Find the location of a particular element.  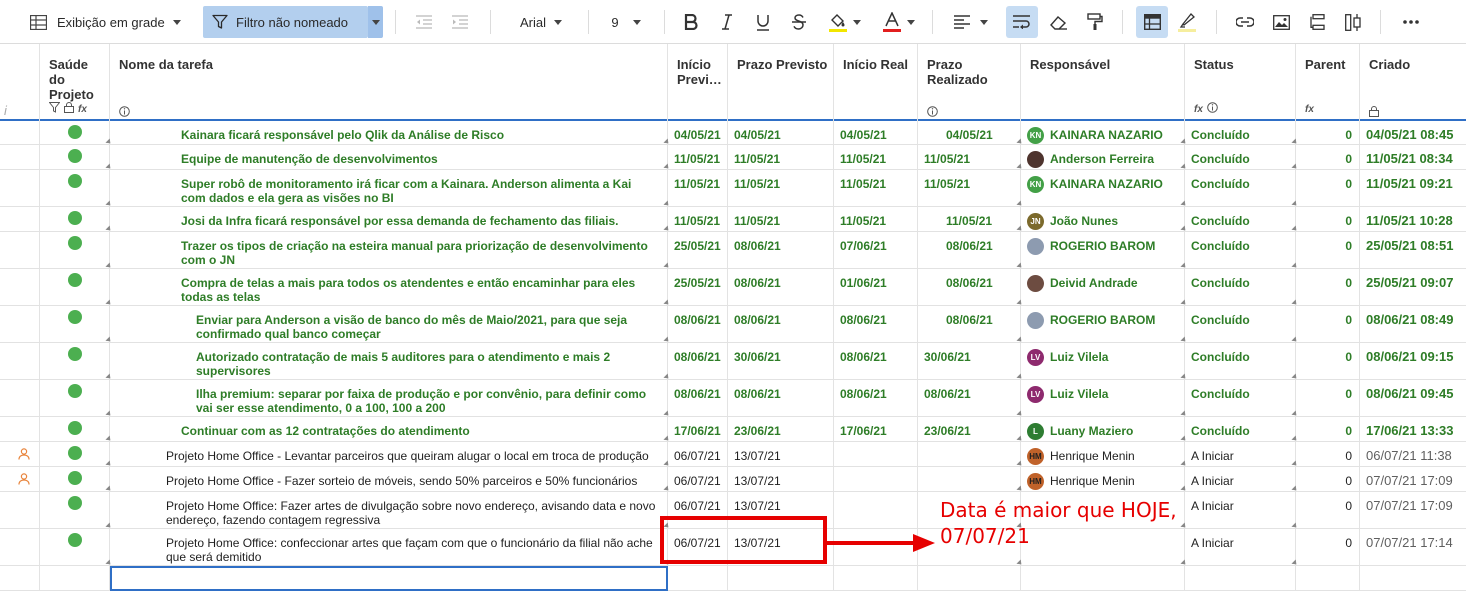

more-button is located at coordinates (1411, 22).